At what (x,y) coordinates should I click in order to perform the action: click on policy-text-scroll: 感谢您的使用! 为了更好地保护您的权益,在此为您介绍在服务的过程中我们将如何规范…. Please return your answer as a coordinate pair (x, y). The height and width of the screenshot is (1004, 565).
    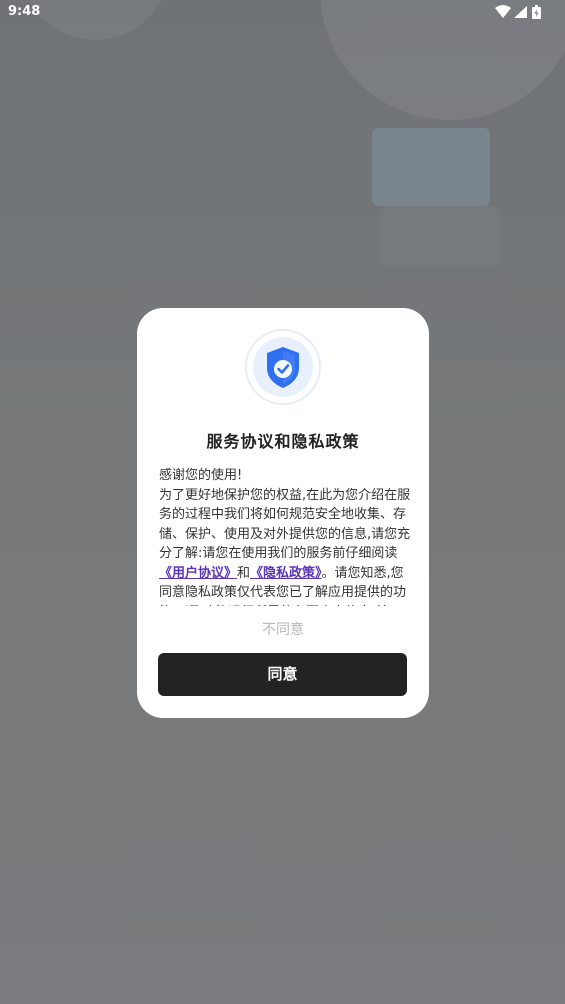
    Looking at the image, I should click on (285, 536).